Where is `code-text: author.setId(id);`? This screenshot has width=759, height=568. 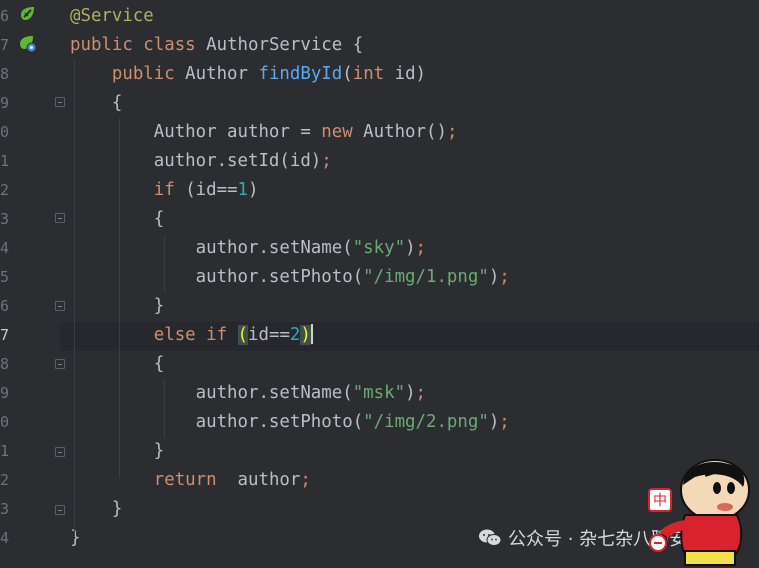
code-text: author.setId(id); is located at coordinates (201, 161).